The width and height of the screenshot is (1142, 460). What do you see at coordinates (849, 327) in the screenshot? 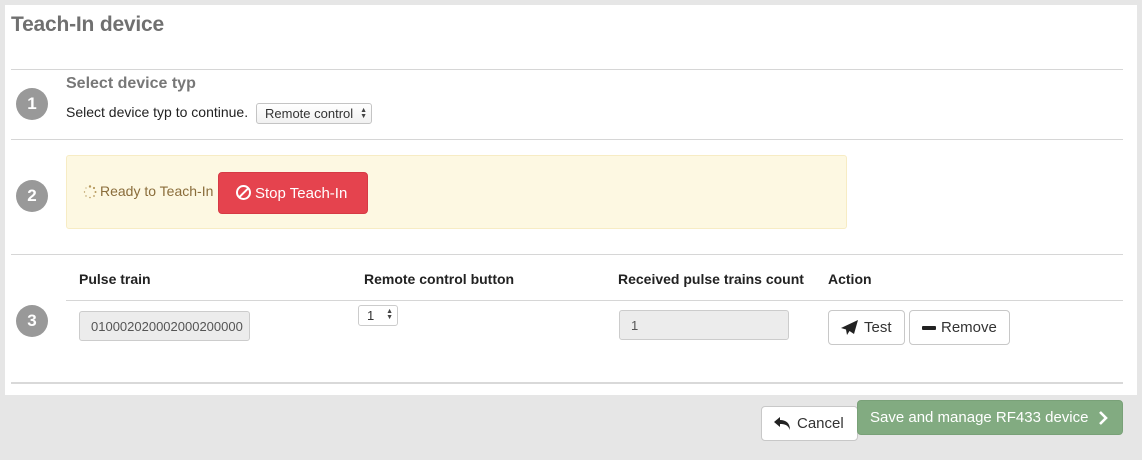
I see `paper-plane-icon` at bounding box center [849, 327].